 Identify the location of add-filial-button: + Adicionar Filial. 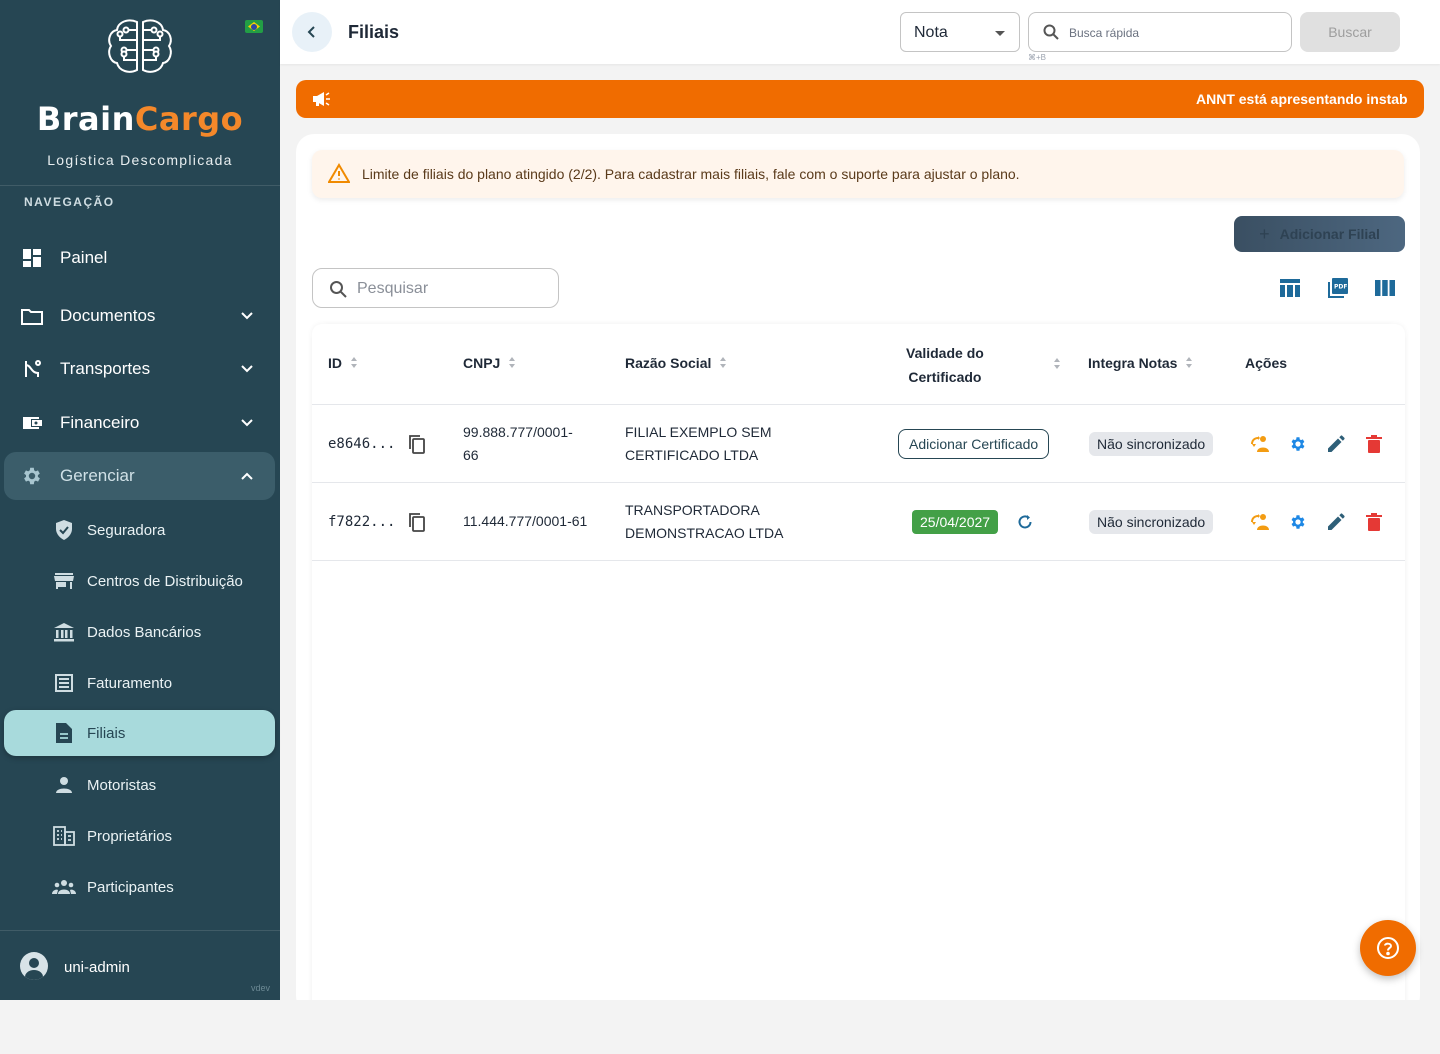
(1319, 234).